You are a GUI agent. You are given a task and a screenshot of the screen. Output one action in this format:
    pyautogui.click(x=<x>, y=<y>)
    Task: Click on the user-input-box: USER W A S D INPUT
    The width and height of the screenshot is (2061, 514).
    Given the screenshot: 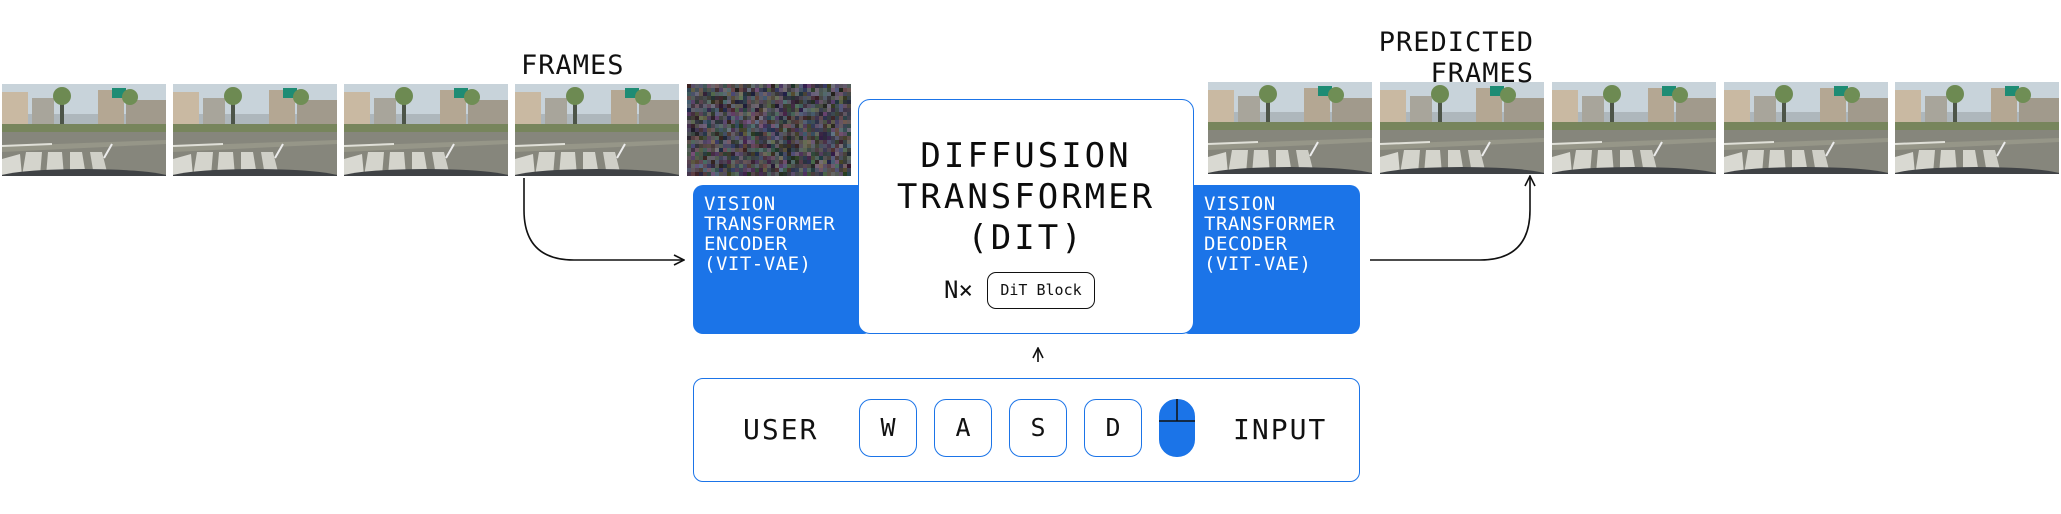 What is the action you would take?
    pyautogui.click(x=1026, y=430)
    